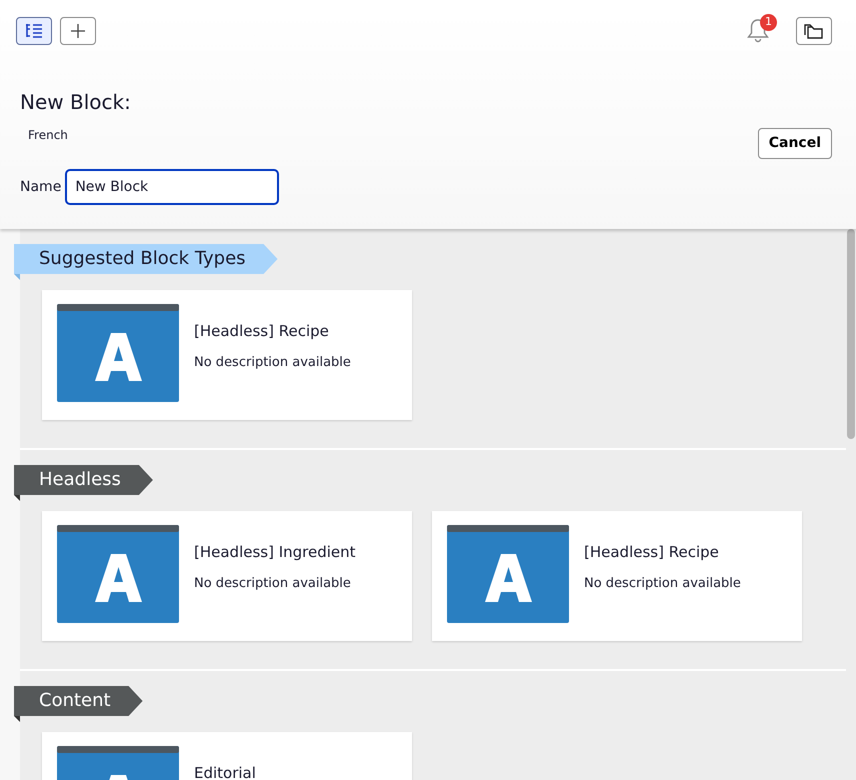 Image resolution: width=856 pixels, height=780 pixels. Describe the element at coordinates (78, 701) in the screenshot. I see `section-ribbon: Content` at that location.